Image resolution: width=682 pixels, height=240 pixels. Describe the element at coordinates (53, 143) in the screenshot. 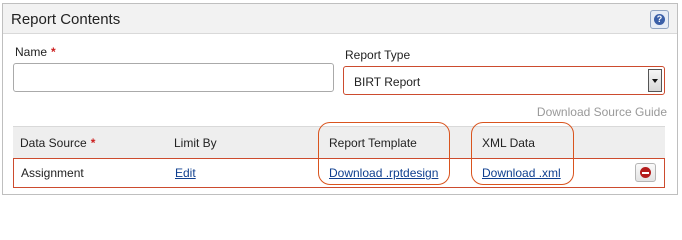

I see `header-data-source-text: Data Source` at that location.